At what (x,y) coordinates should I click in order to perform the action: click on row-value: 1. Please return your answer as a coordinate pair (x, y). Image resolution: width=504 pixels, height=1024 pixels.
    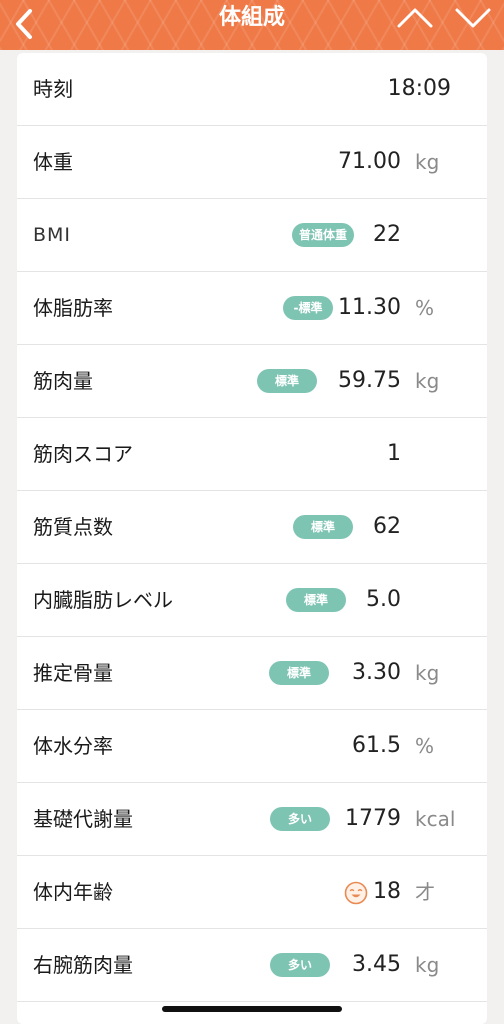
    Looking at the image, I should click on (394, 453).